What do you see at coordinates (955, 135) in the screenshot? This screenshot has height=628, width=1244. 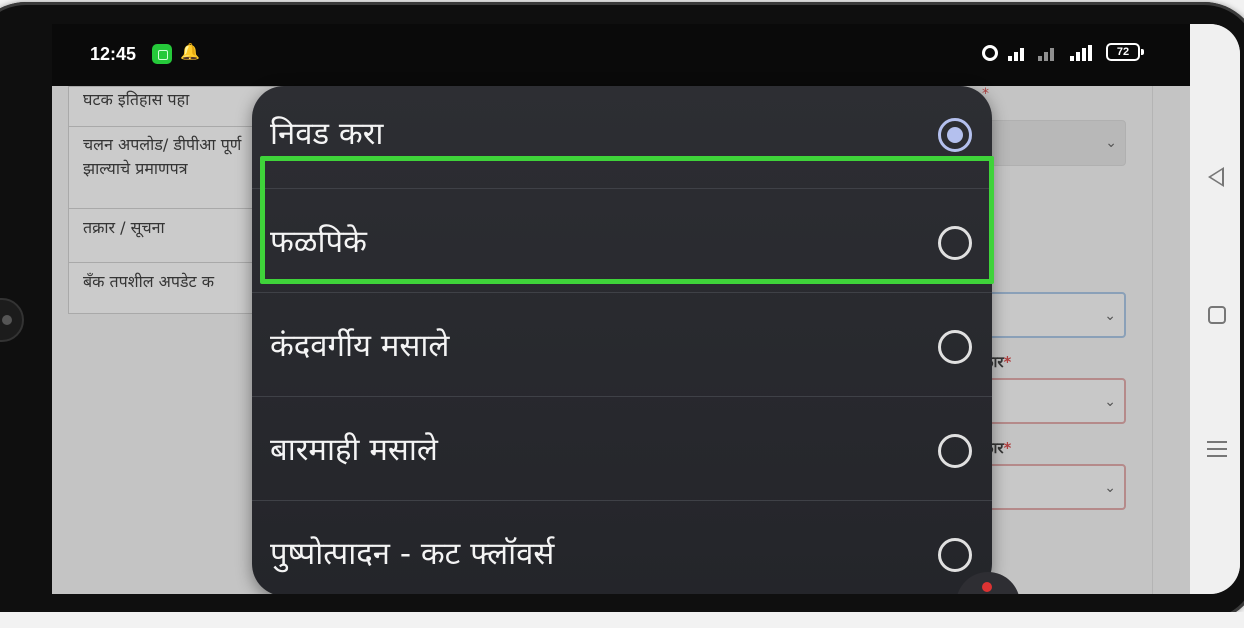 I see `radio-selected-icon` at bounding box center [955, 135].